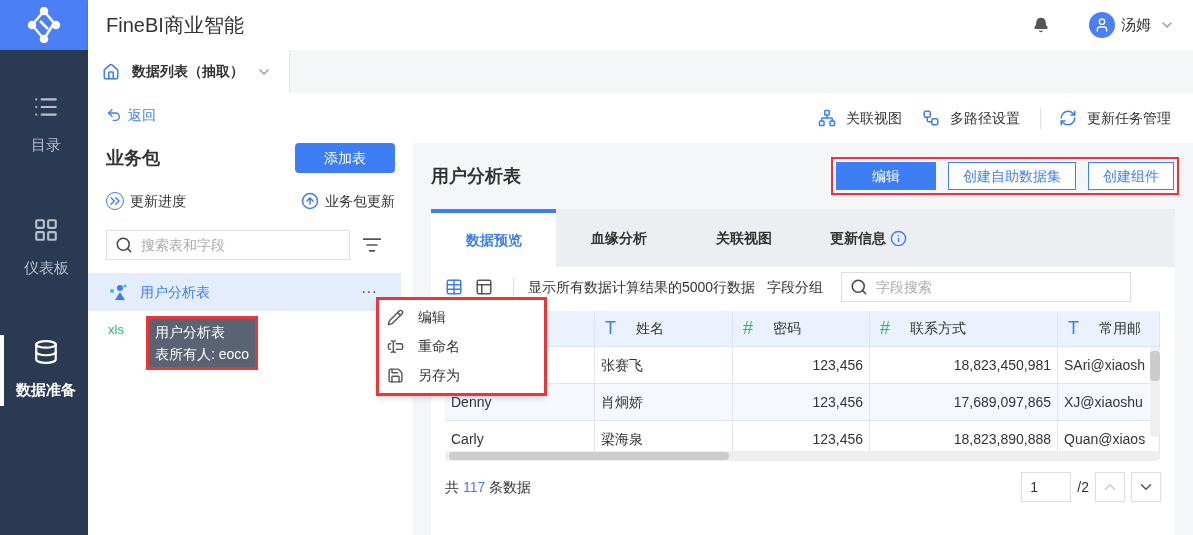  What do you see at coordinates (146, 201) in the screenshot?
I see `update-progress-link: 更新进度` at bounding box center [146, 201].